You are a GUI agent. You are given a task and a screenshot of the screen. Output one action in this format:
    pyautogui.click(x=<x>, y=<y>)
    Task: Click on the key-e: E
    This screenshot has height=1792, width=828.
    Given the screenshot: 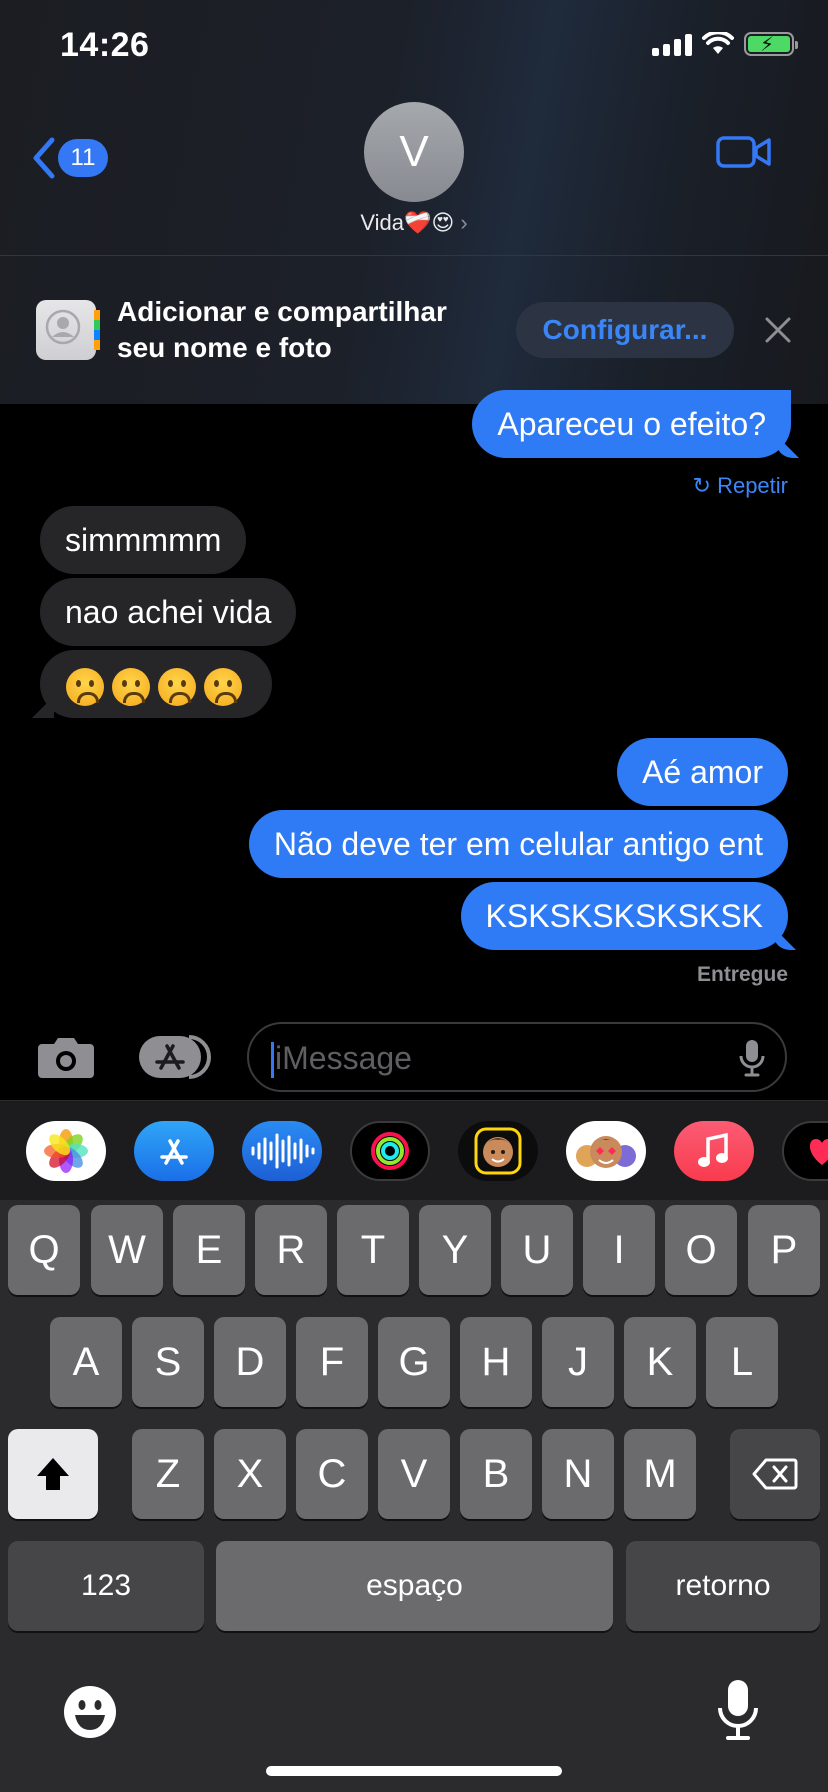 What is the action you would take?
    pyautogui.click(x=209, y=1250)
    